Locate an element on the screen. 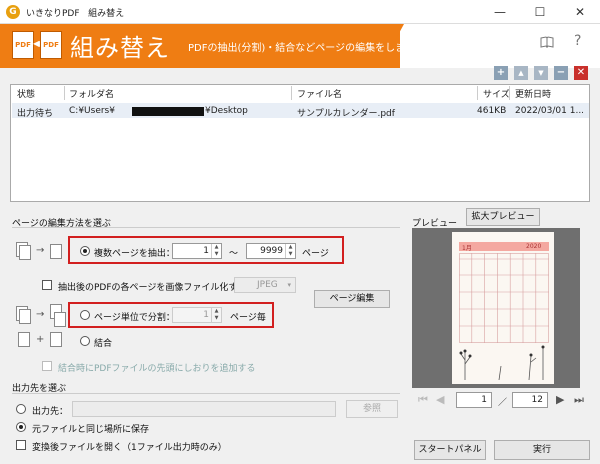  column-header-file: ファイル名 is located at coordinates (319, 93).